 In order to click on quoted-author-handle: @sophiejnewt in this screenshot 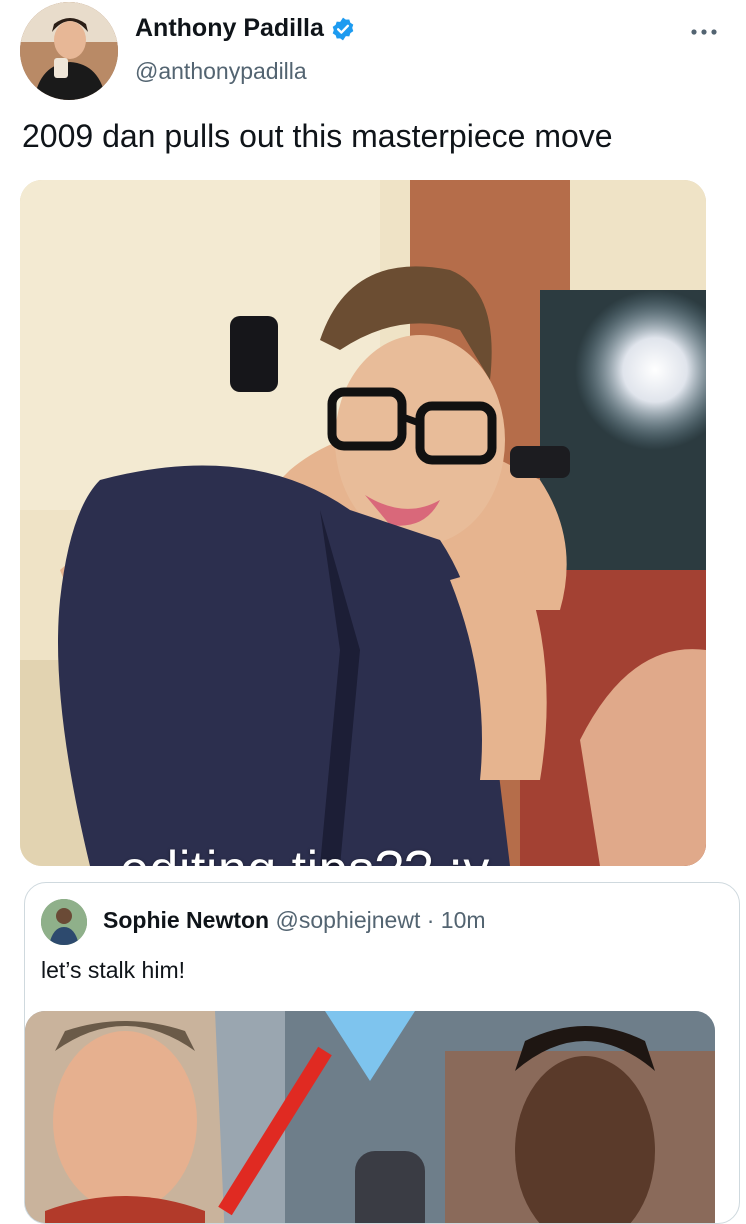, I will do `click(348, 920)`.